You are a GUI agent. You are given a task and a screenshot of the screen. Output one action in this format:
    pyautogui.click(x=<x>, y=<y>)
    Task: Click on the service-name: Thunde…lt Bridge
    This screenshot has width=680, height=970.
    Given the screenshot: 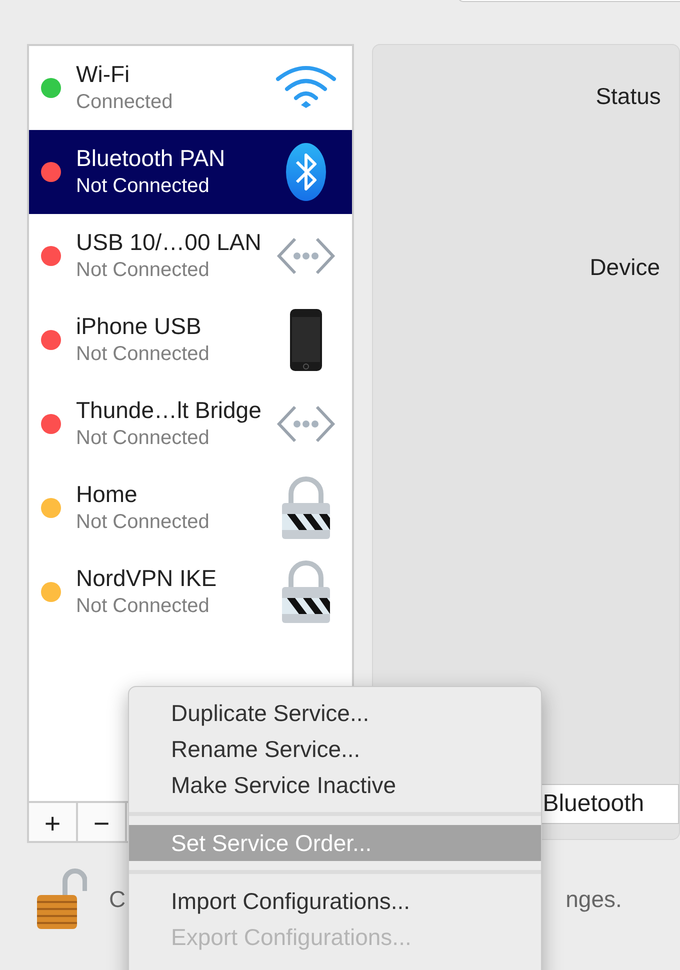 What is the action you would take?
    pyautogui.click(x=169, y=410)
    